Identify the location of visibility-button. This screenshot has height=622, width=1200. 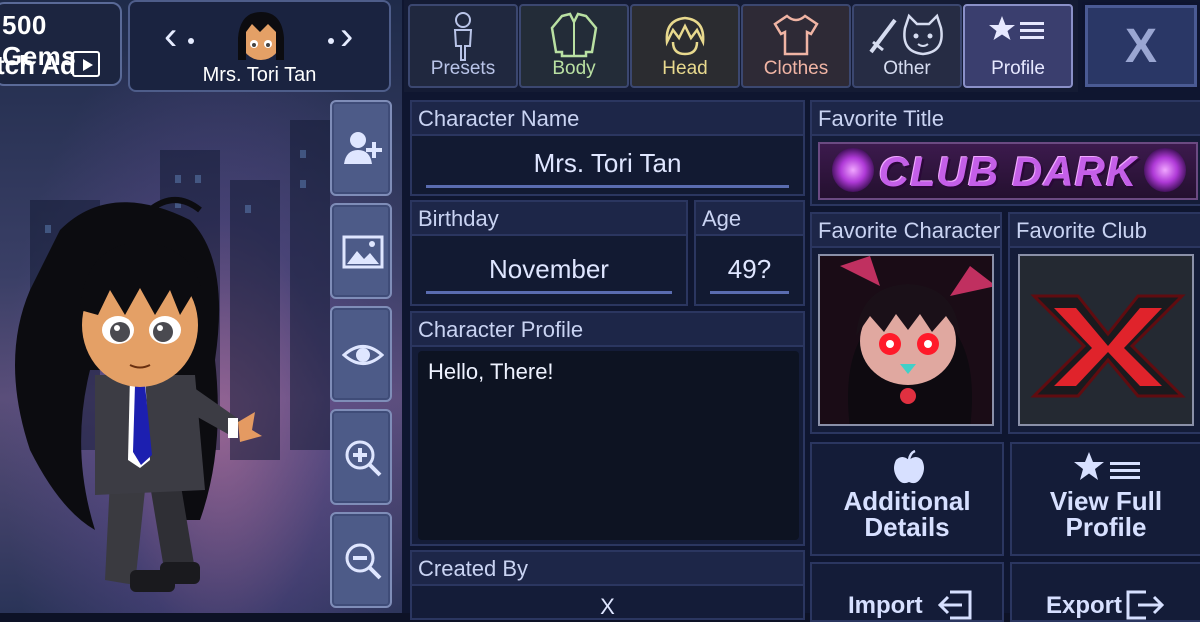
(361, 354).